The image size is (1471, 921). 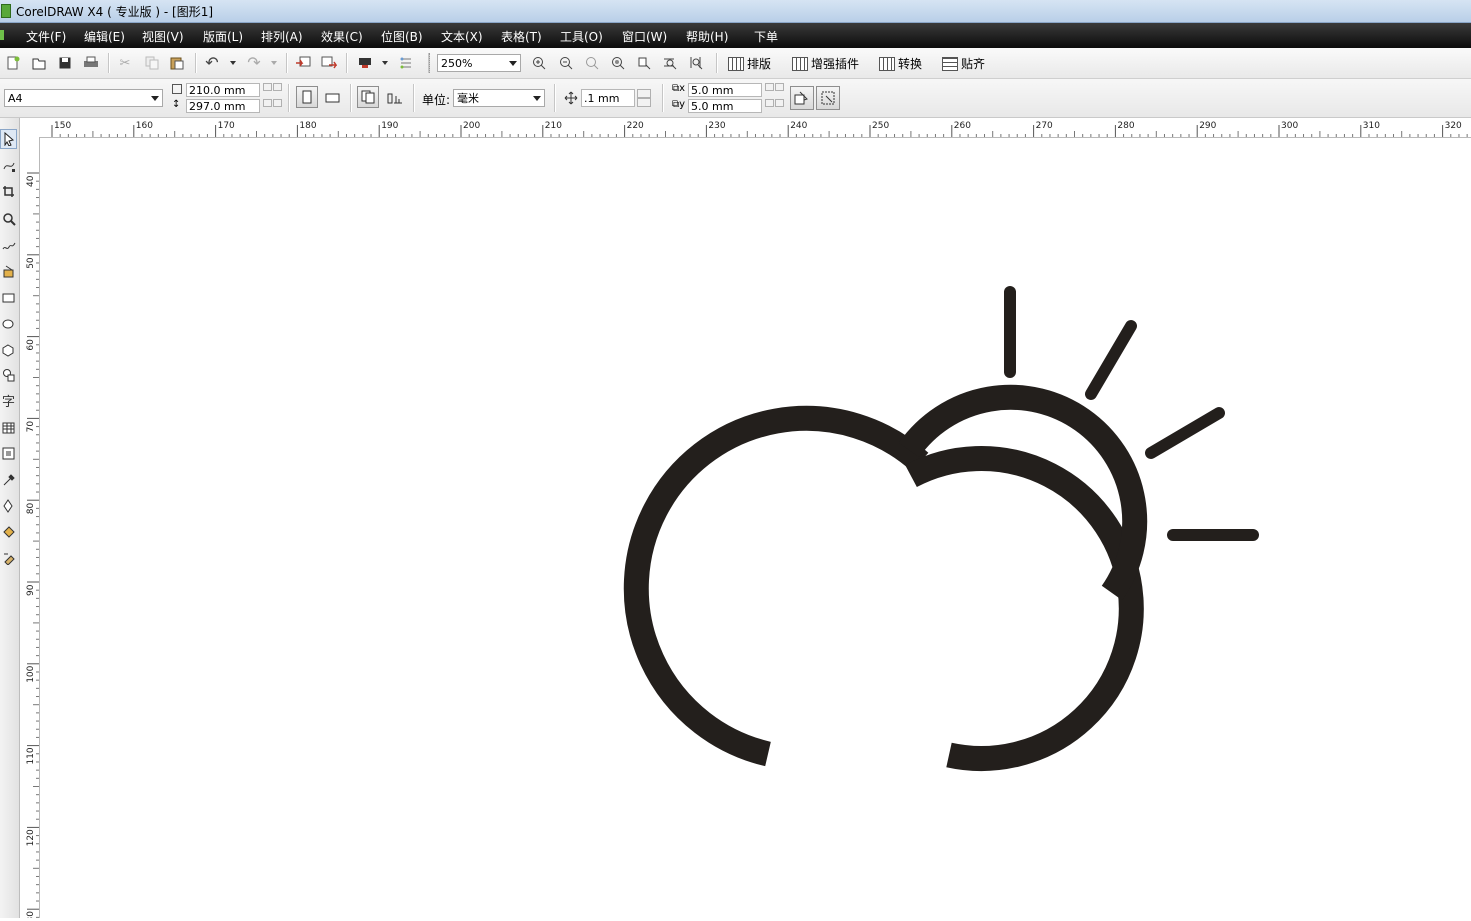 What do you see at coordinates (8, 558) in the screenshot?
I see `interactive-fill-icon` at bounding box center [8, 558].